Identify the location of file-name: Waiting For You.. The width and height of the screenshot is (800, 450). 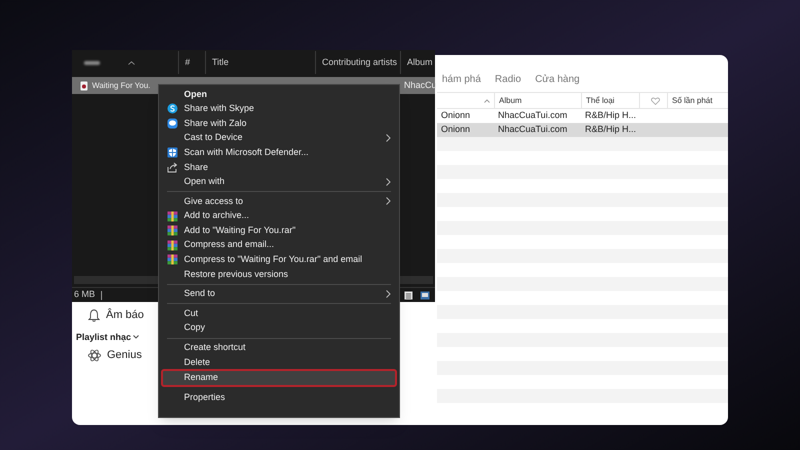
(121, 86).